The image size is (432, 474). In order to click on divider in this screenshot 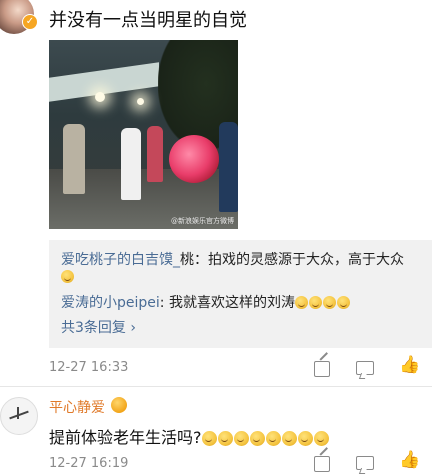, I will do `click(216, 386)`.